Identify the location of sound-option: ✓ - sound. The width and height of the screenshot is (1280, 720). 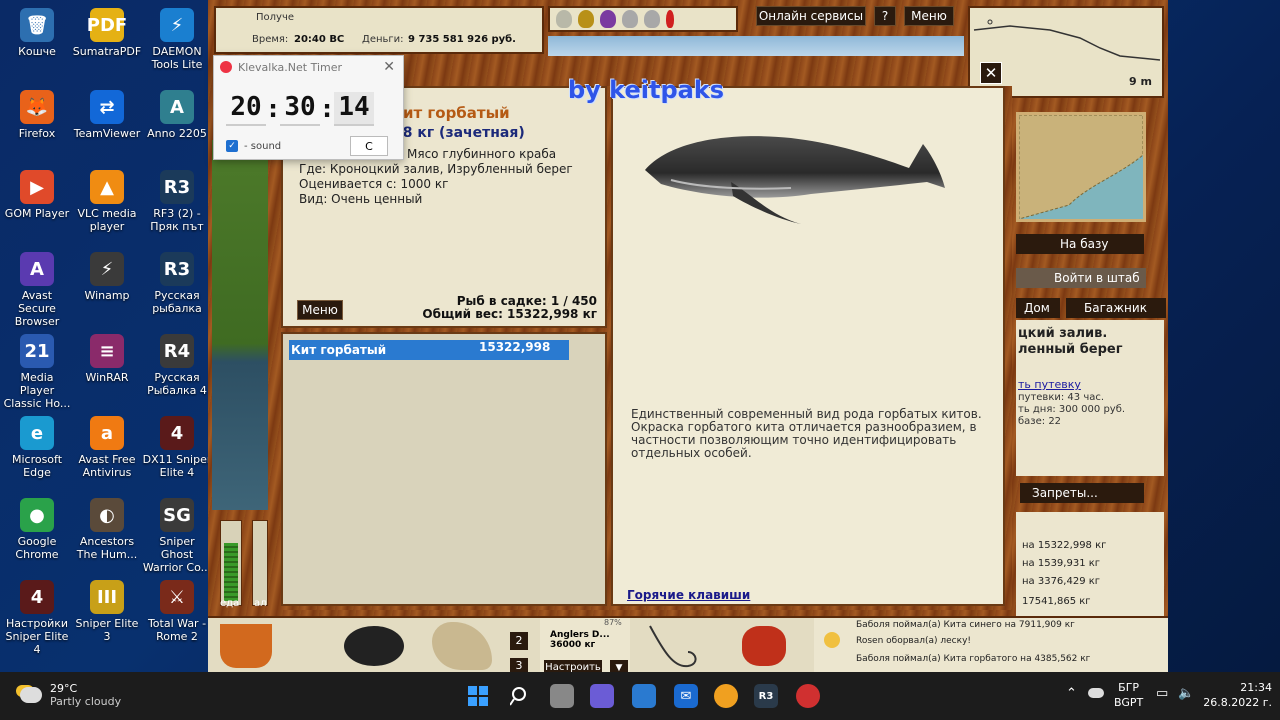
(253, 146).